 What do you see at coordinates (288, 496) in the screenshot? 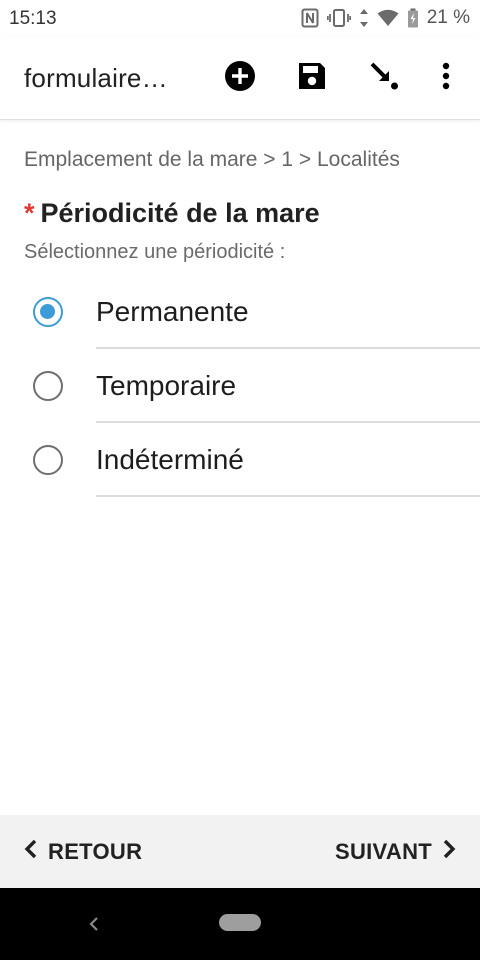
I see `divider` at bounding box center [288, 496].